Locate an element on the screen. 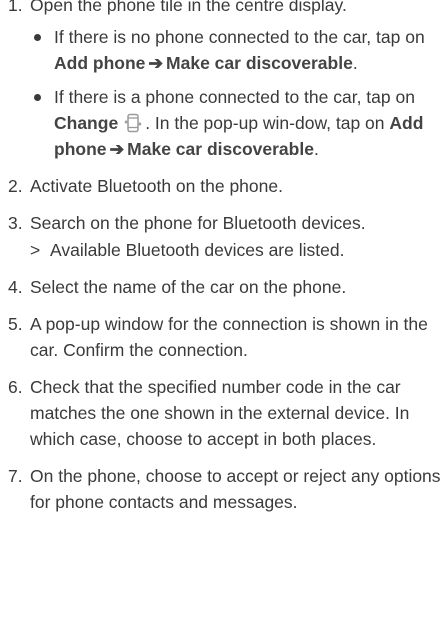 The image size is (445, 620). phone-change-icon is located at coordinates (133, 123).